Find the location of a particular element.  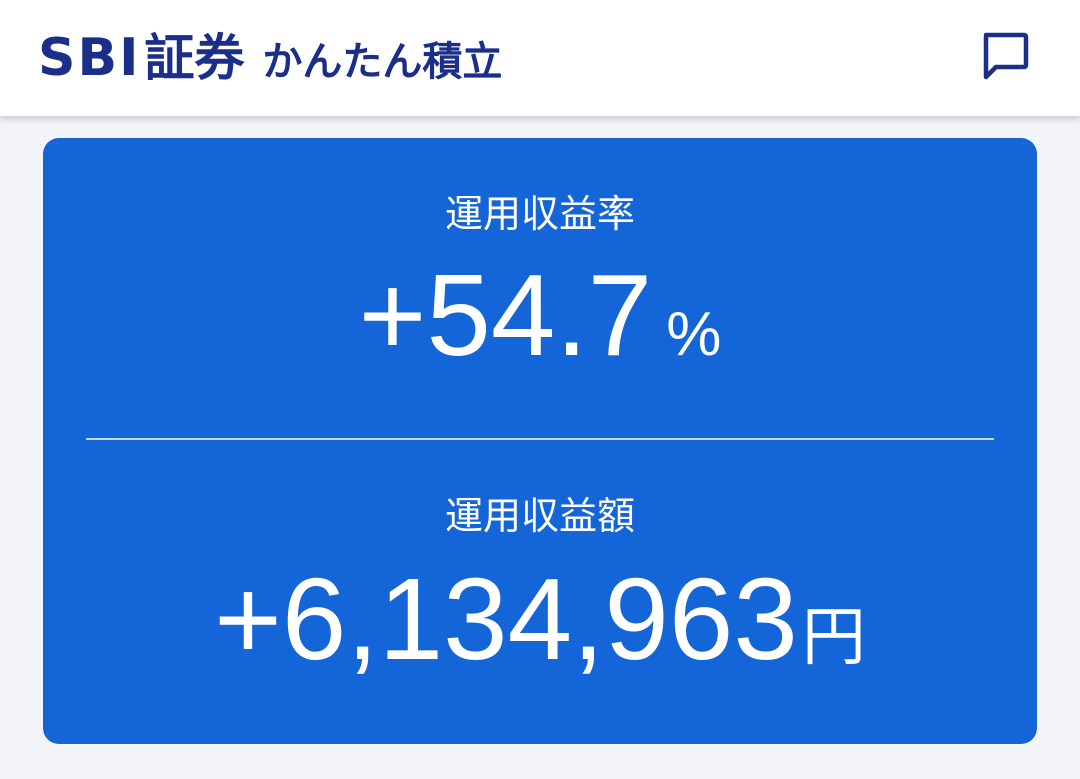

chat-button is located at coordinates (1005, 57).